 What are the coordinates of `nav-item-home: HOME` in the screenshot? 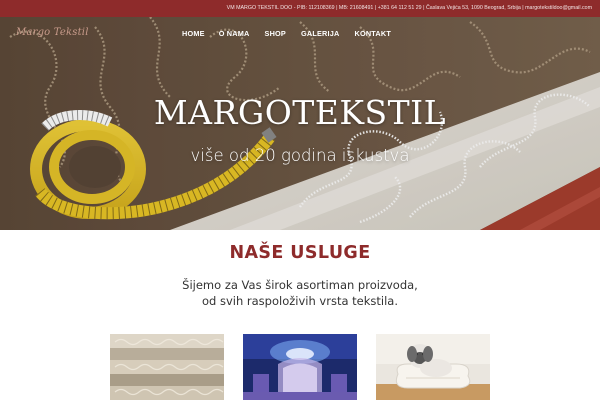 It's located at (193, 33).